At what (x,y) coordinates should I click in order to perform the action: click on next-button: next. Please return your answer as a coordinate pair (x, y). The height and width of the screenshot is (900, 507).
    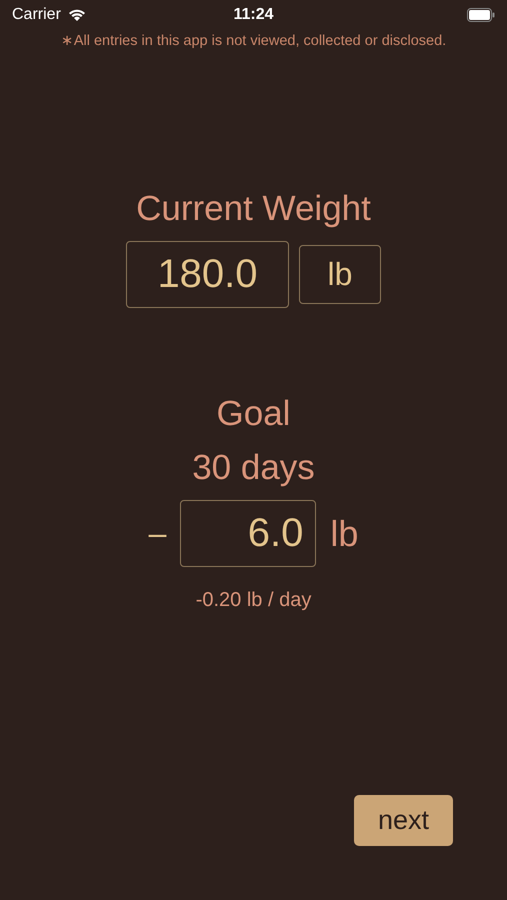
    Looking at the image, I should click on (403, 820).